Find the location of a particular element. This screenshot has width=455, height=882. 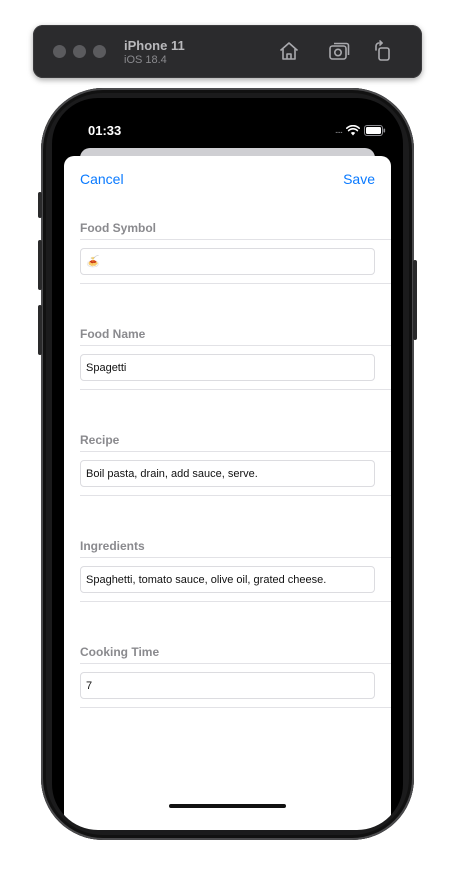

silent-switch is located at coordinates (40, 205).